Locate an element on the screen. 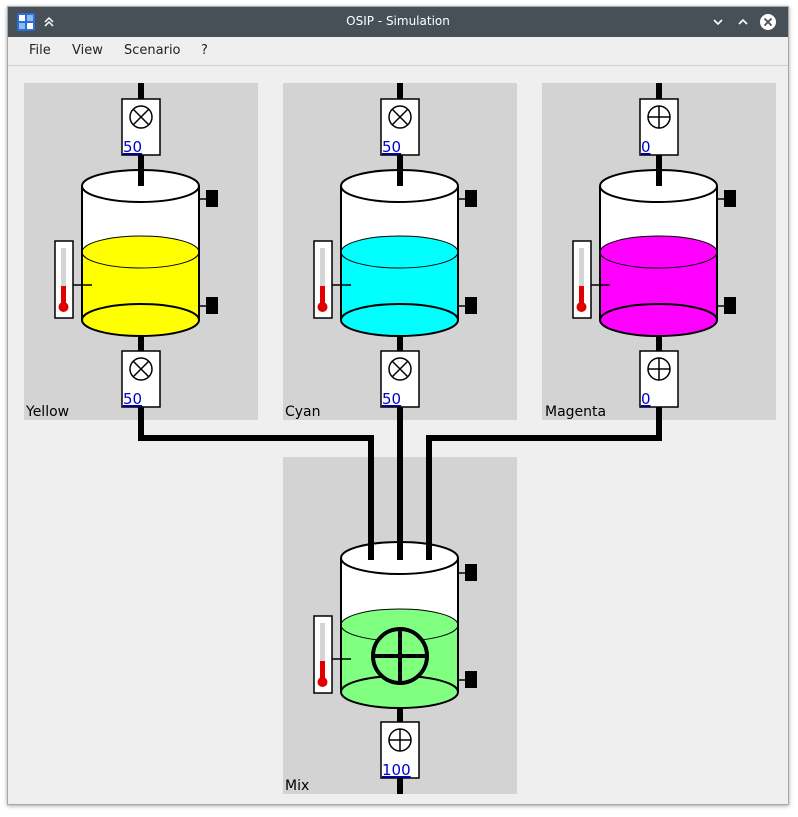  valve-cyan-outlet: 50 is located at coordinates (400, 379).